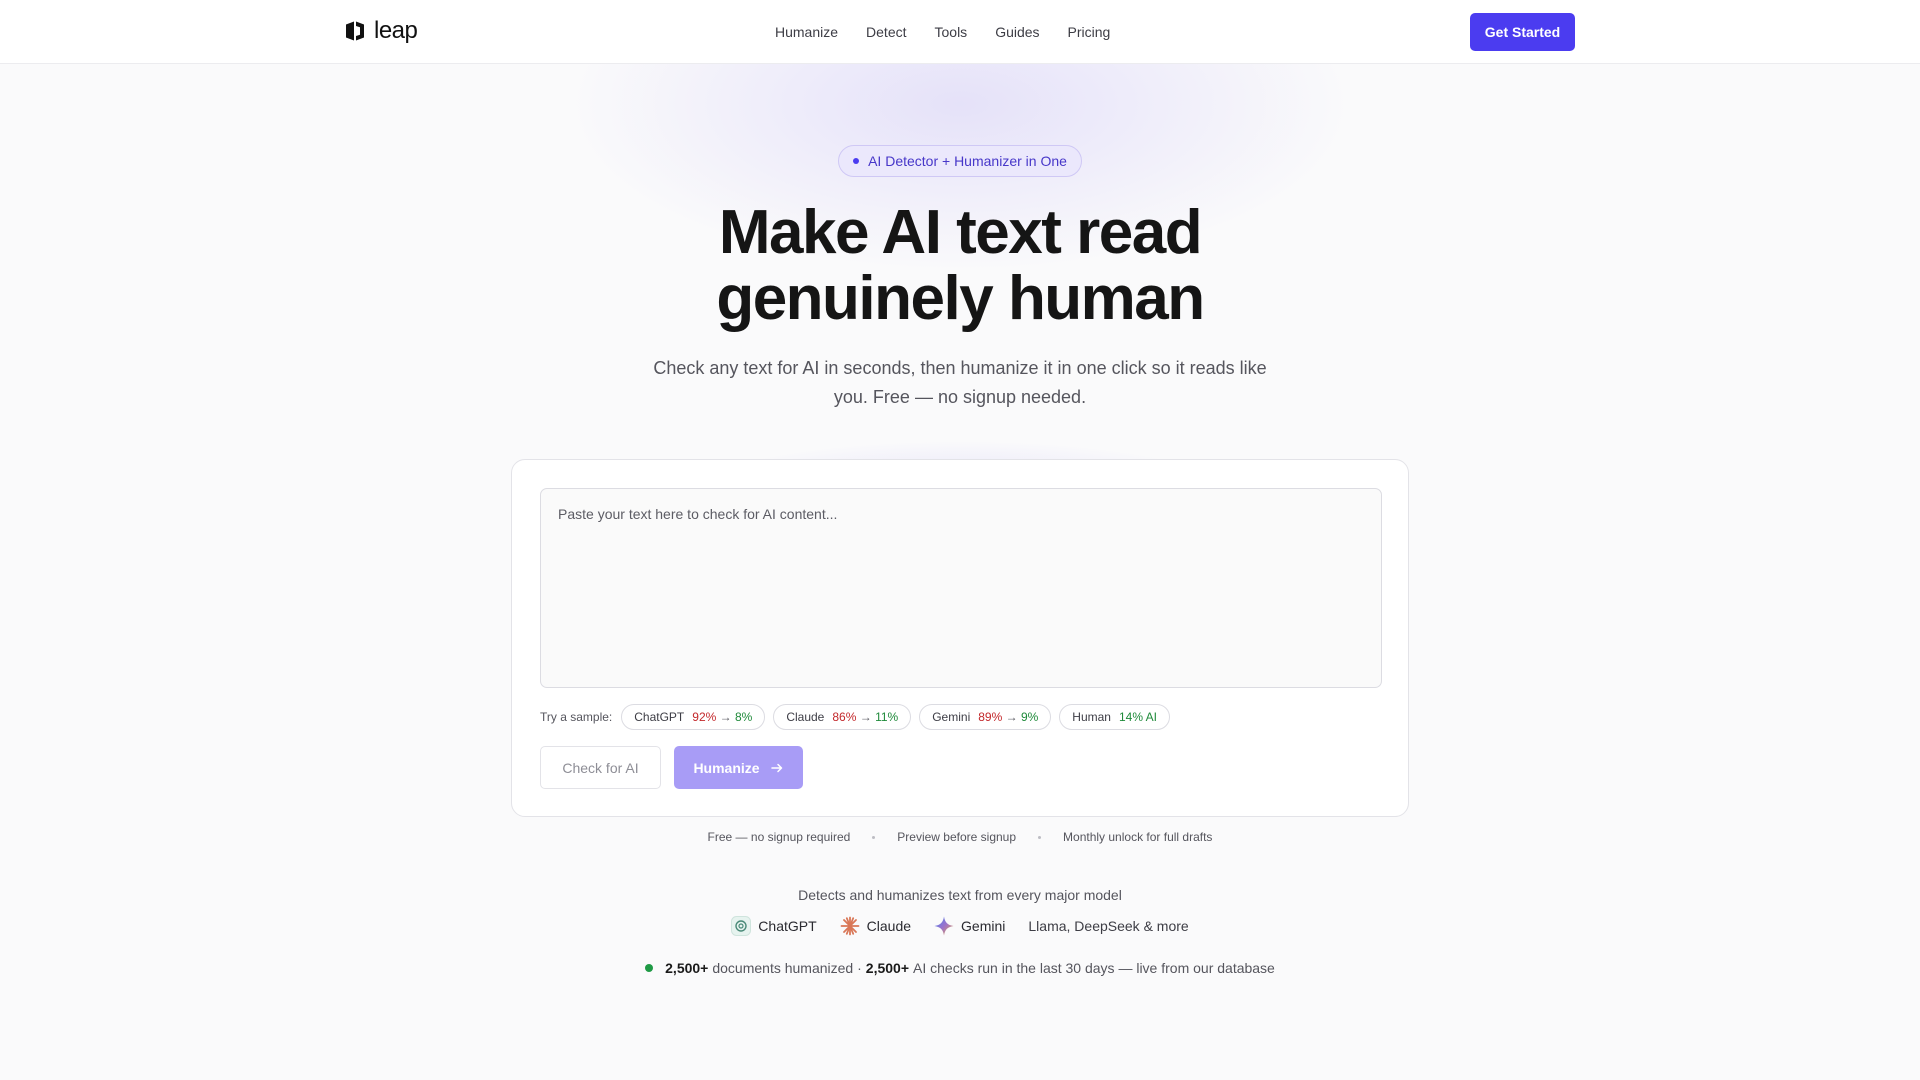  Describe the element at coordinates (396, 30) in the screenshot. I see `logo-text: leap` at that location.